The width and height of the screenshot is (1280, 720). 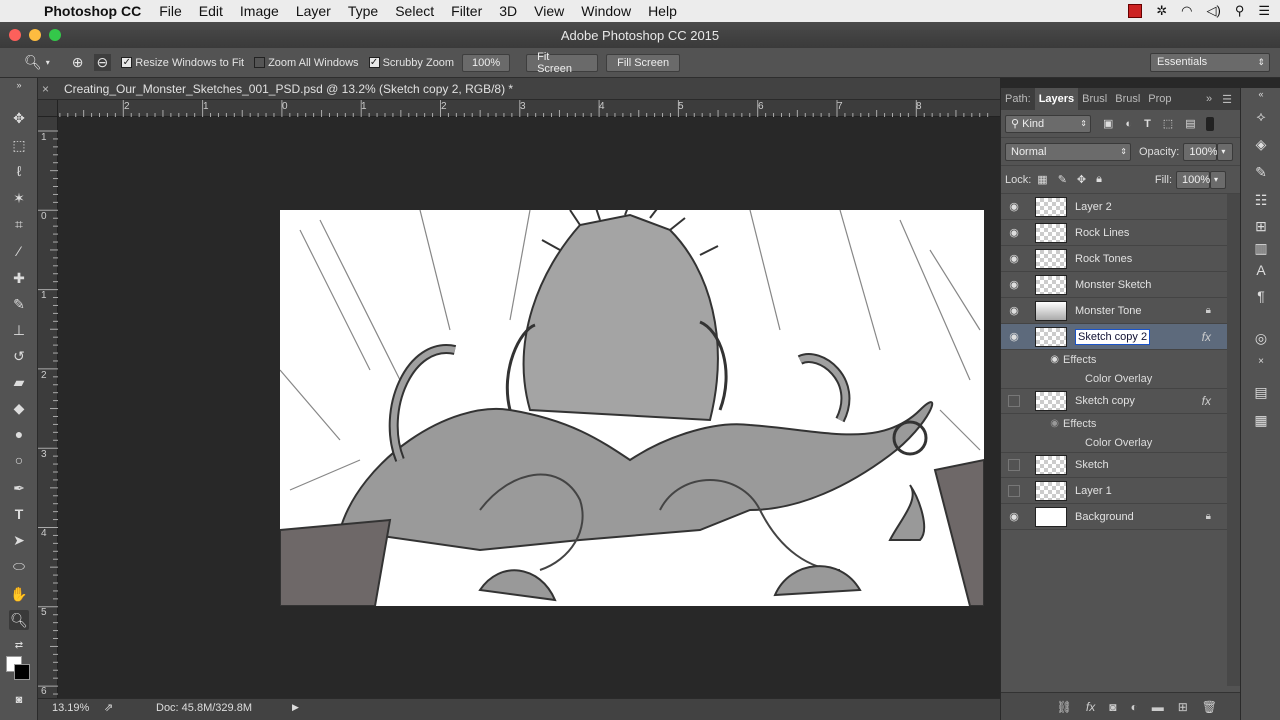 I want to click on pen-tool-icon: ✒, so click(x=19, y=488).